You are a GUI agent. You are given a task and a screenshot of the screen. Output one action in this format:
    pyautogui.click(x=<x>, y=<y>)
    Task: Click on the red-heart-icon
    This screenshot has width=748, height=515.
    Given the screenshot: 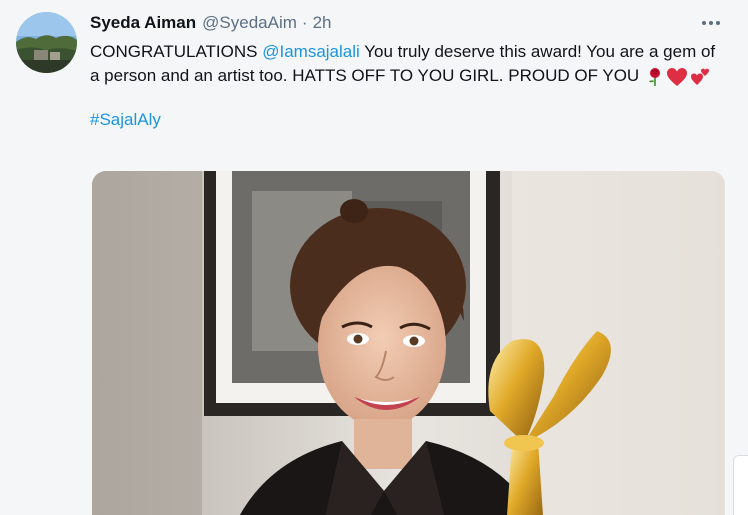 What is the action you would take?
    pyautogui.click(x=676, y=76)
    